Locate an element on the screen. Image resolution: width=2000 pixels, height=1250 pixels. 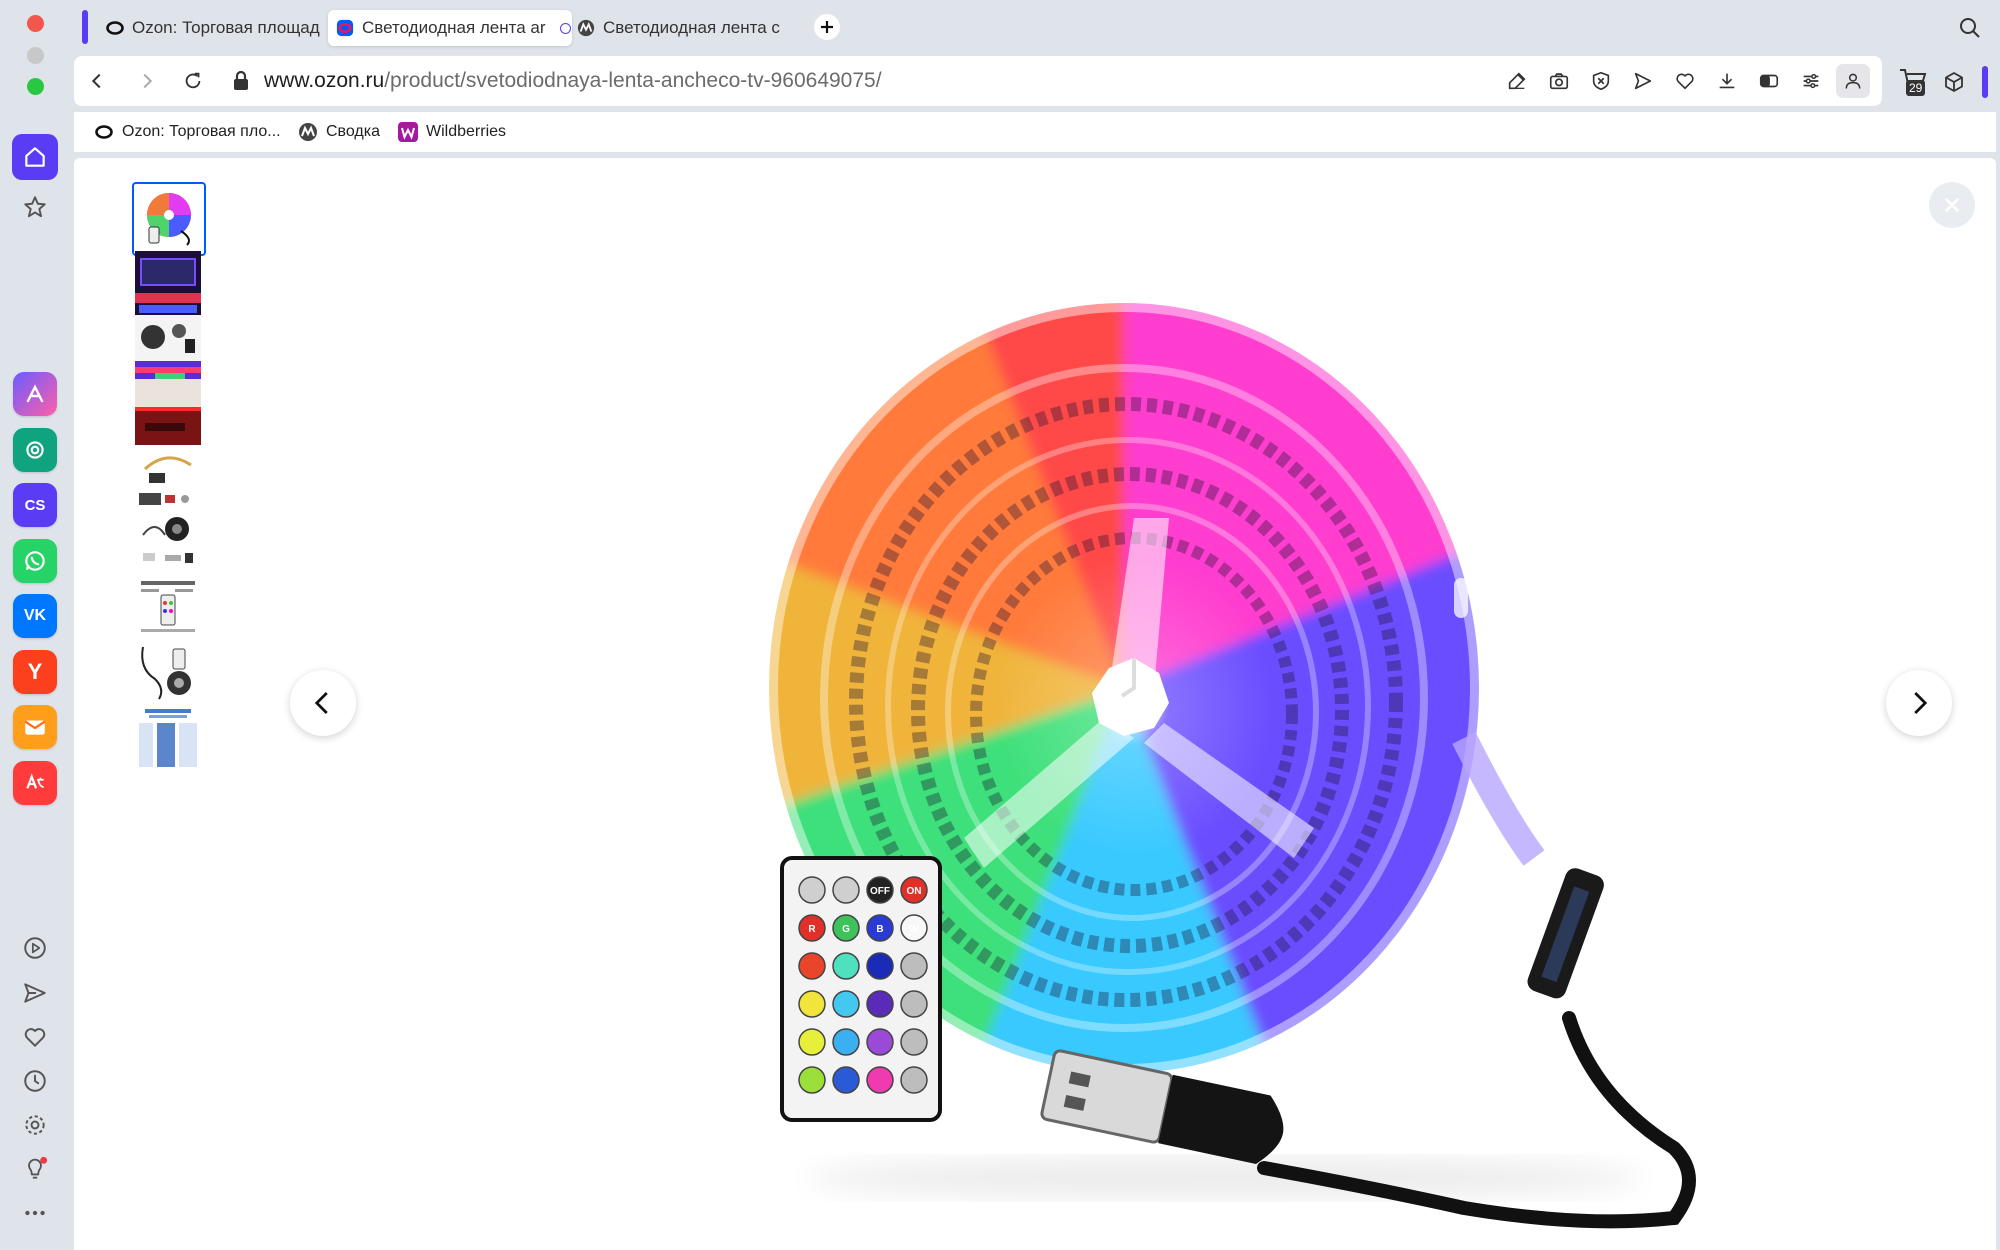
bookmark-wildberries: Wildberries is located at coordinates (452, 132).